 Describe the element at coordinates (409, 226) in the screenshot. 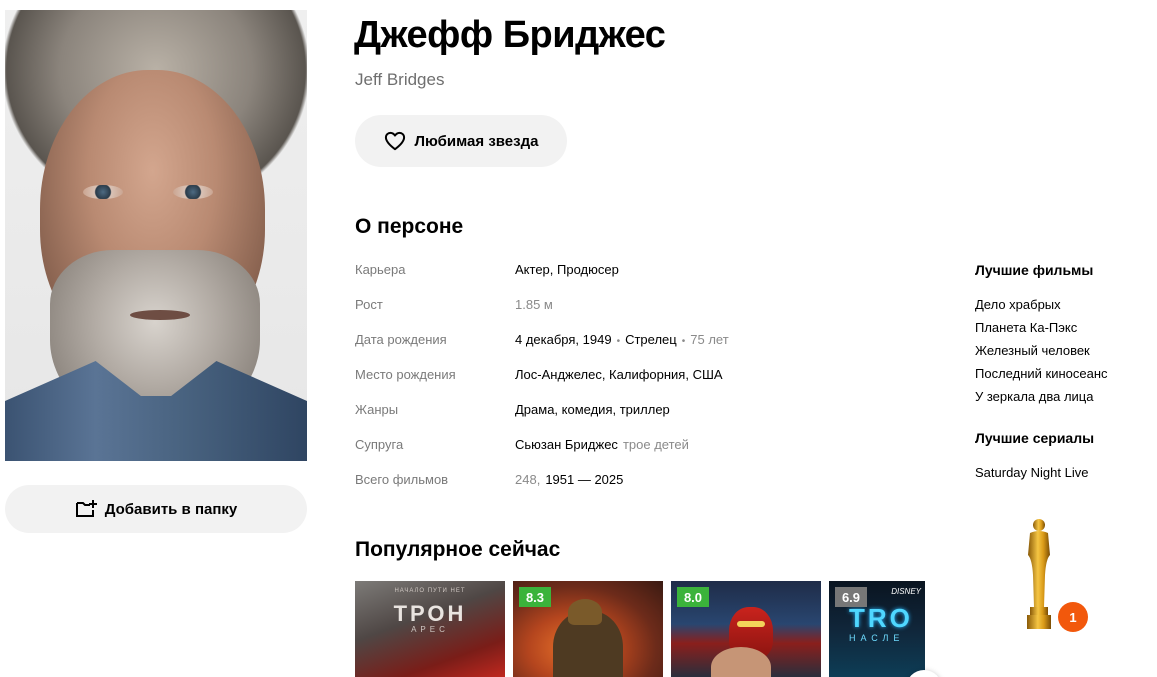

I see `about-title: О персоне` at that location.